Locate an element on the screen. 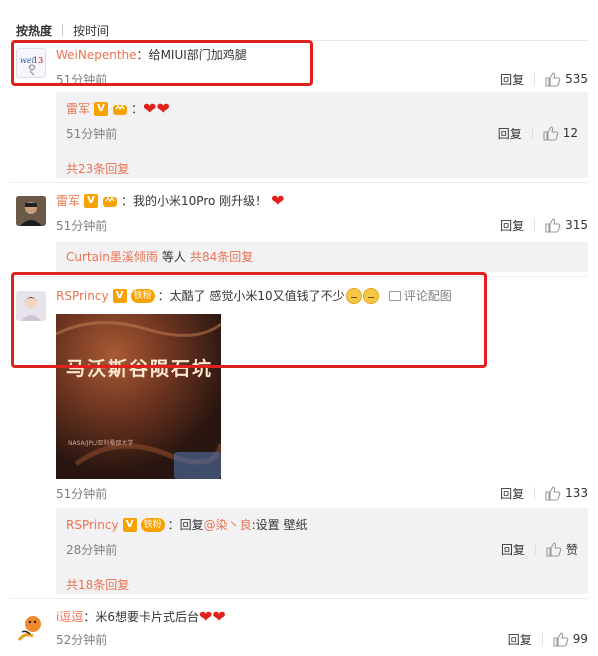  like-button: 535 is located at coordinates (561, 79).